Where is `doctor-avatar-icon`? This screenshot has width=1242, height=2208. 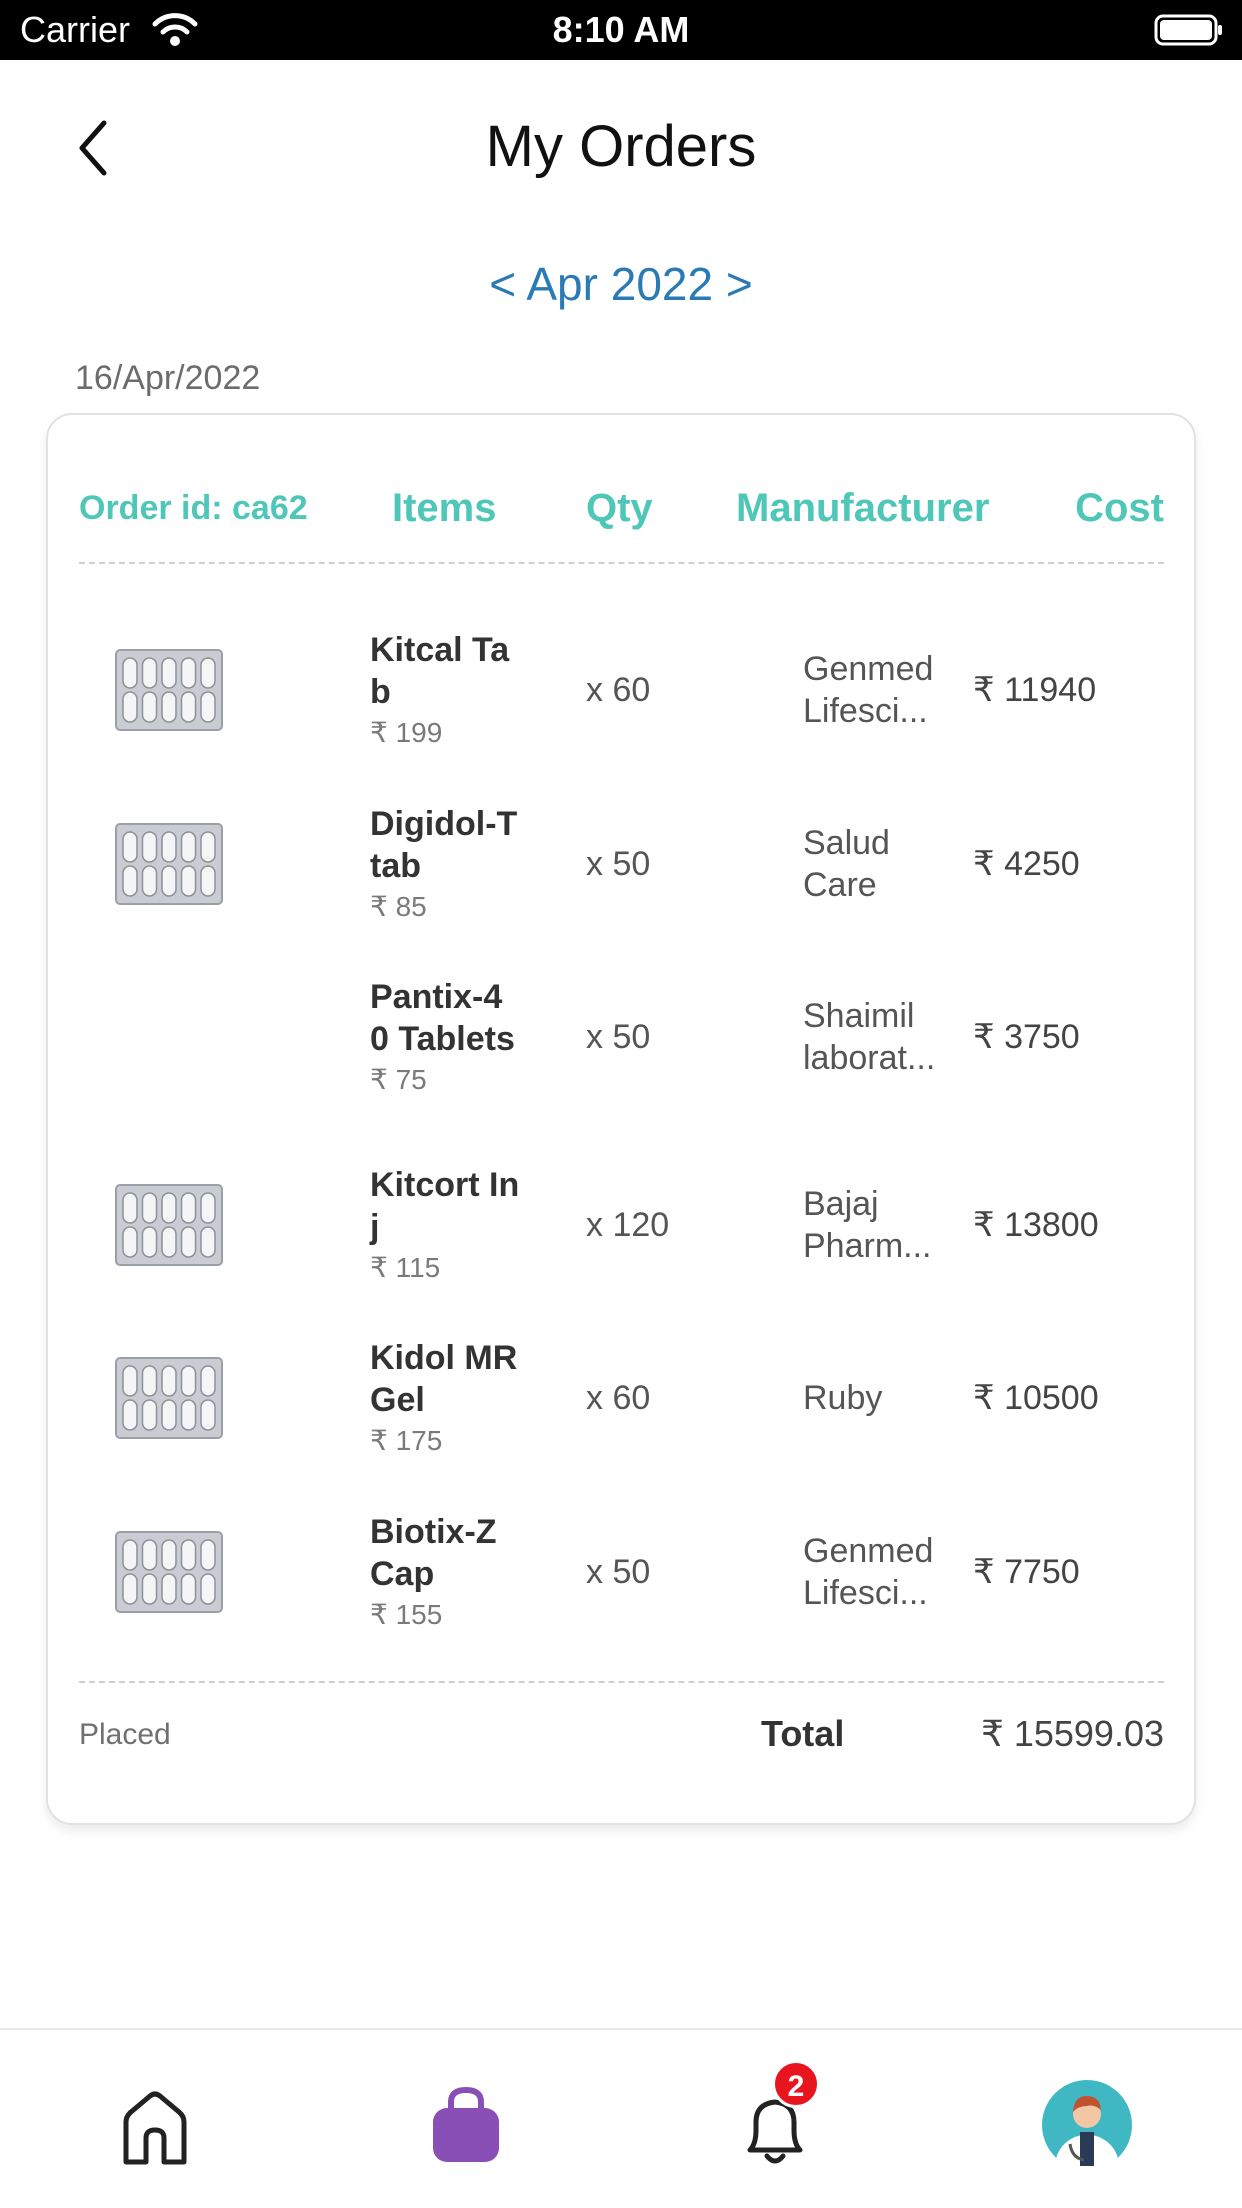 doctor-avatar-icon is located at coordinates (1087, 2125).